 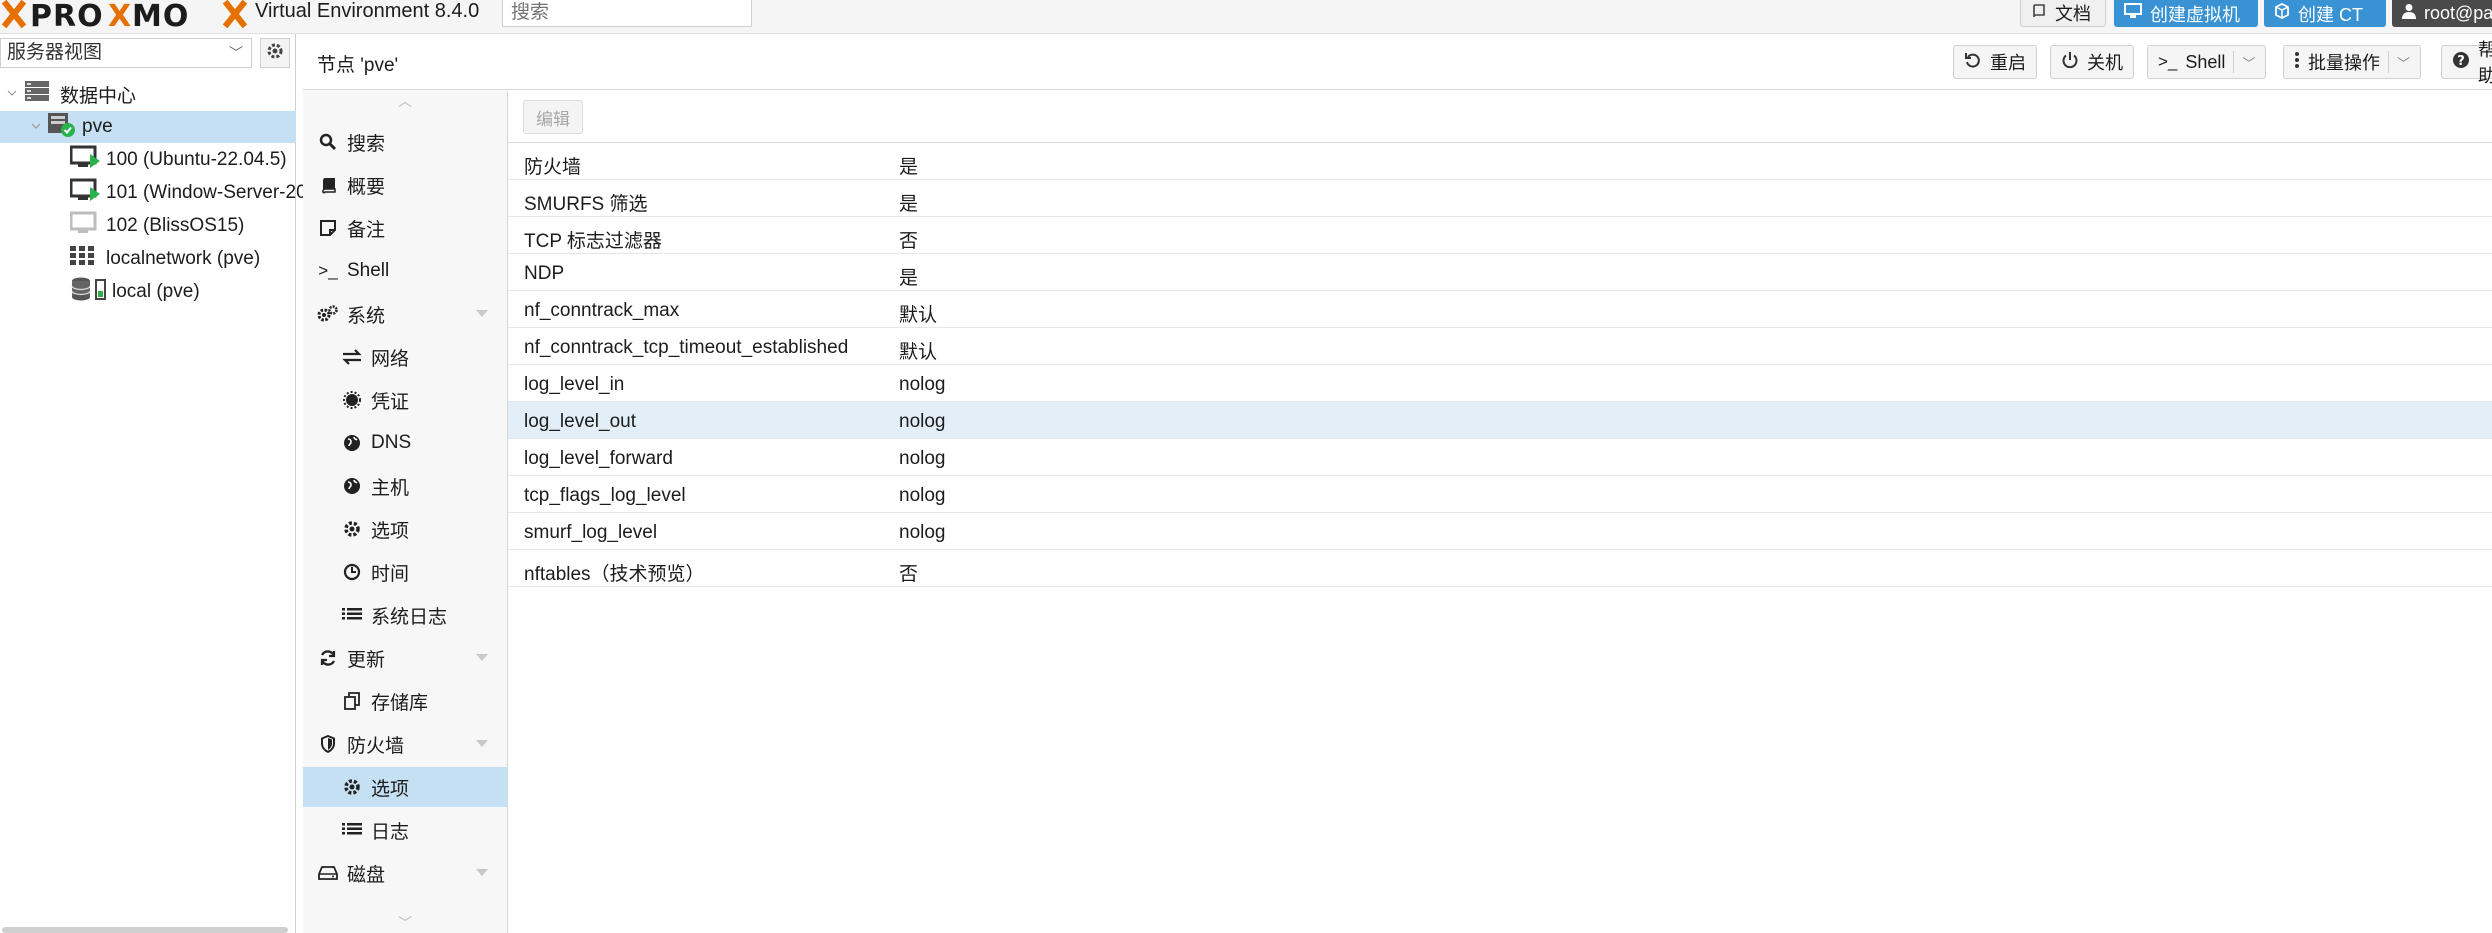 I want to click on table-row: SMURFS 筛选 是, so click(x=1500, y=198).